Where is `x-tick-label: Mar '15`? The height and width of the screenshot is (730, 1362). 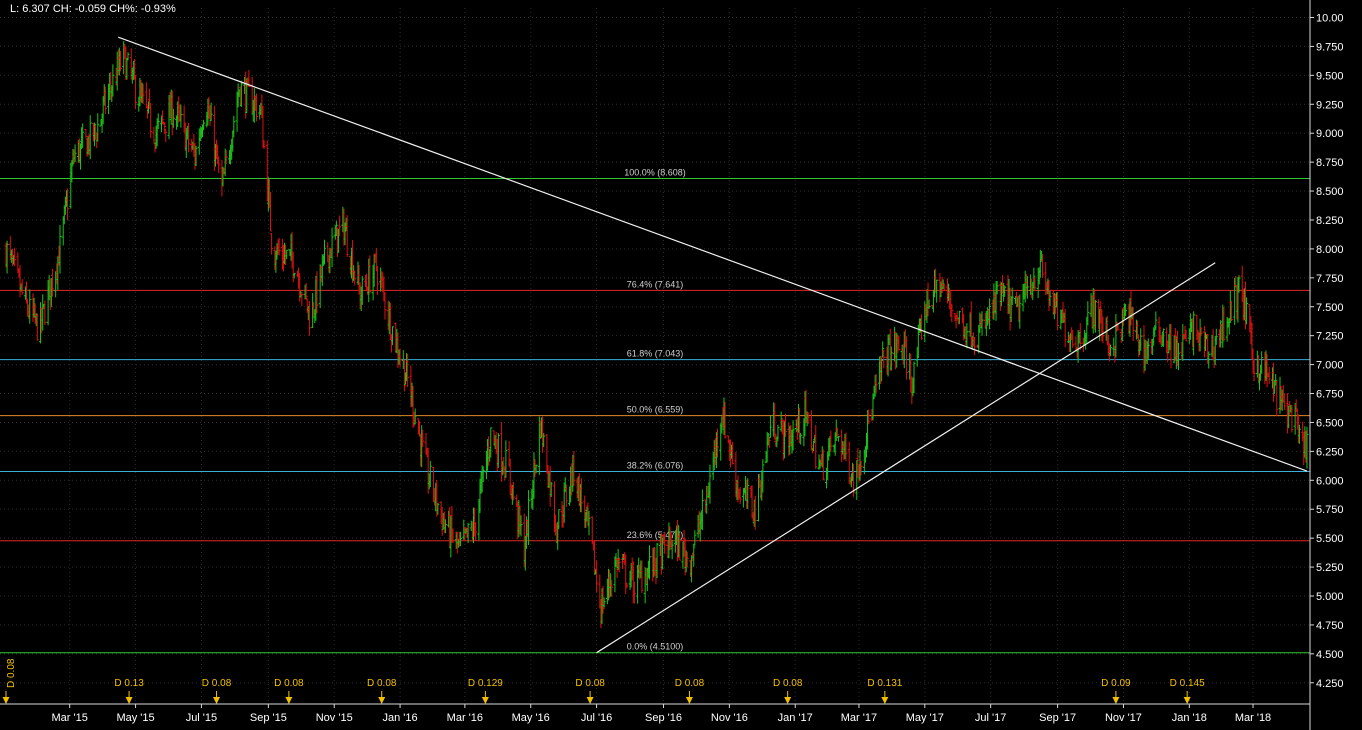 x-tick-label: Mar '15 is located at coordinates (70, 718).